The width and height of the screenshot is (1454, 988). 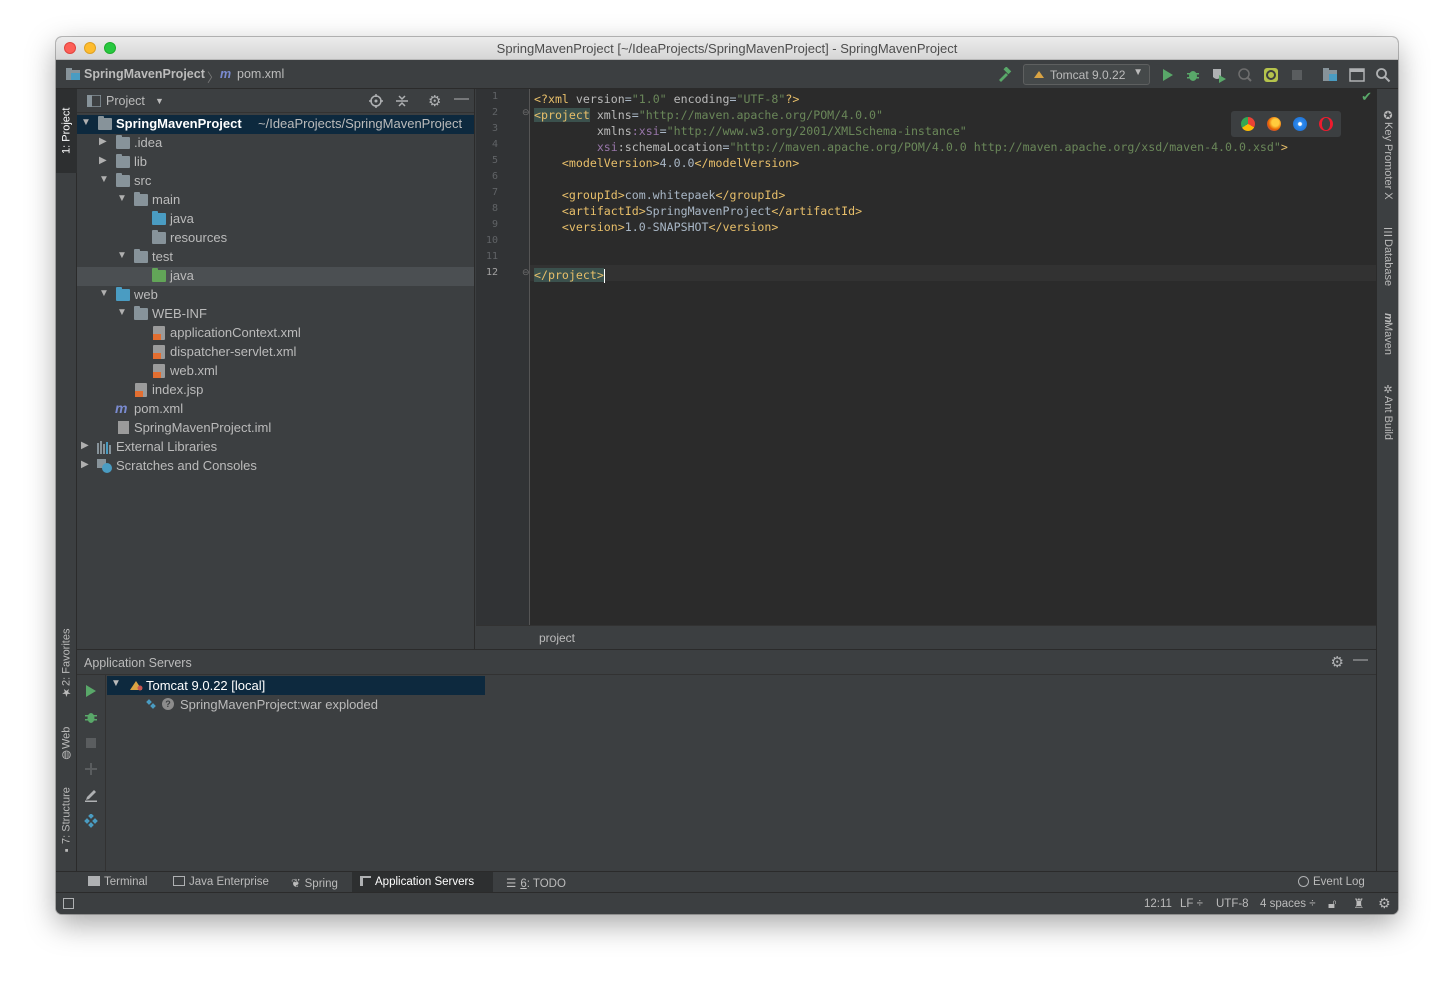 What do you see at coordinates (144, 74) in the screenshot?
I see `breadcrumb-project: SpringMavenProject` at bounding box center [144, 74].